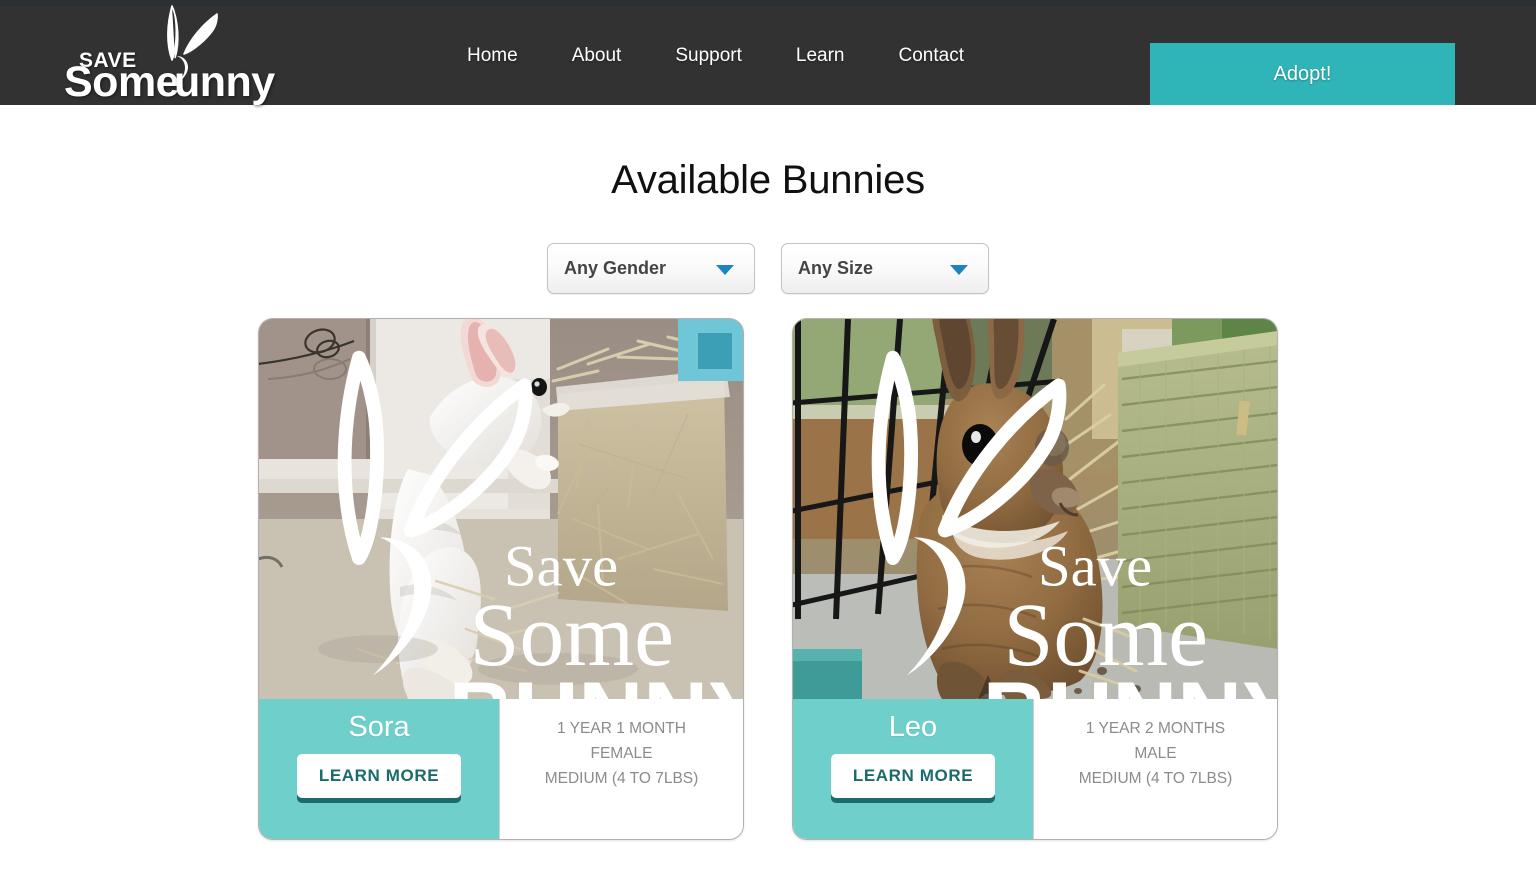 This screenshot has width=1536, height=877. I want to click on site-logo: SAVE Some unny, so click(187, 58).